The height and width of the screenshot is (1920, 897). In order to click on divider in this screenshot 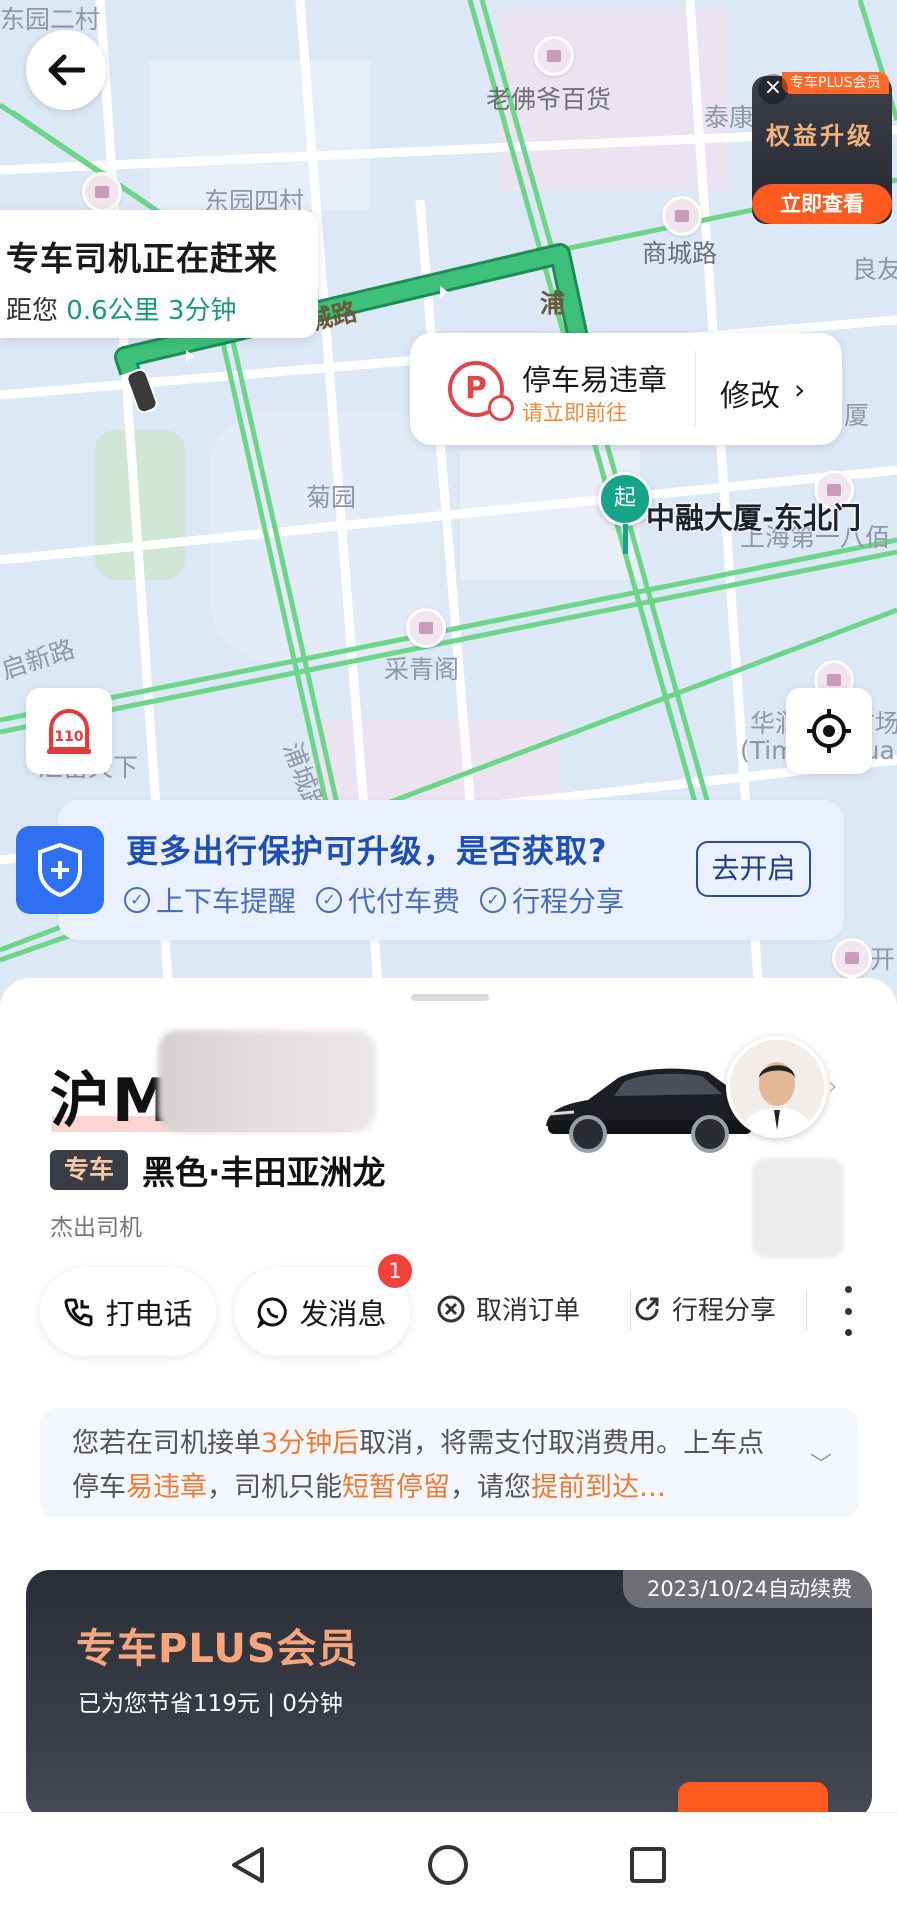, I will do `click(695, 389)`.